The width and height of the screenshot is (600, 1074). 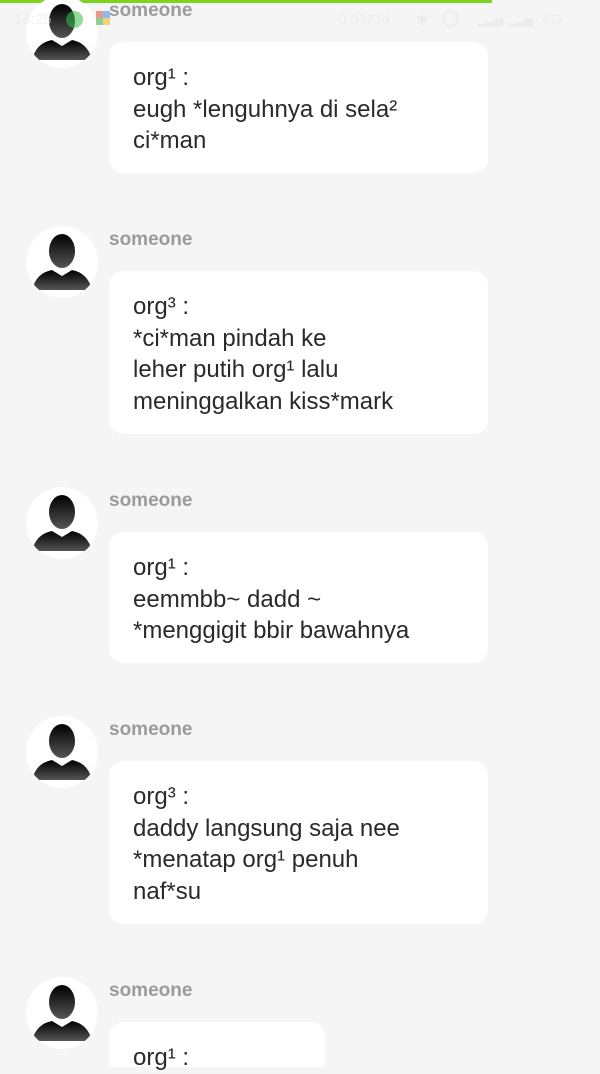 What do you see at coordinates (230, 338) in the screenshot?
I see `message-line: *ci*man pindah ke` at bounding box center [230, 338].